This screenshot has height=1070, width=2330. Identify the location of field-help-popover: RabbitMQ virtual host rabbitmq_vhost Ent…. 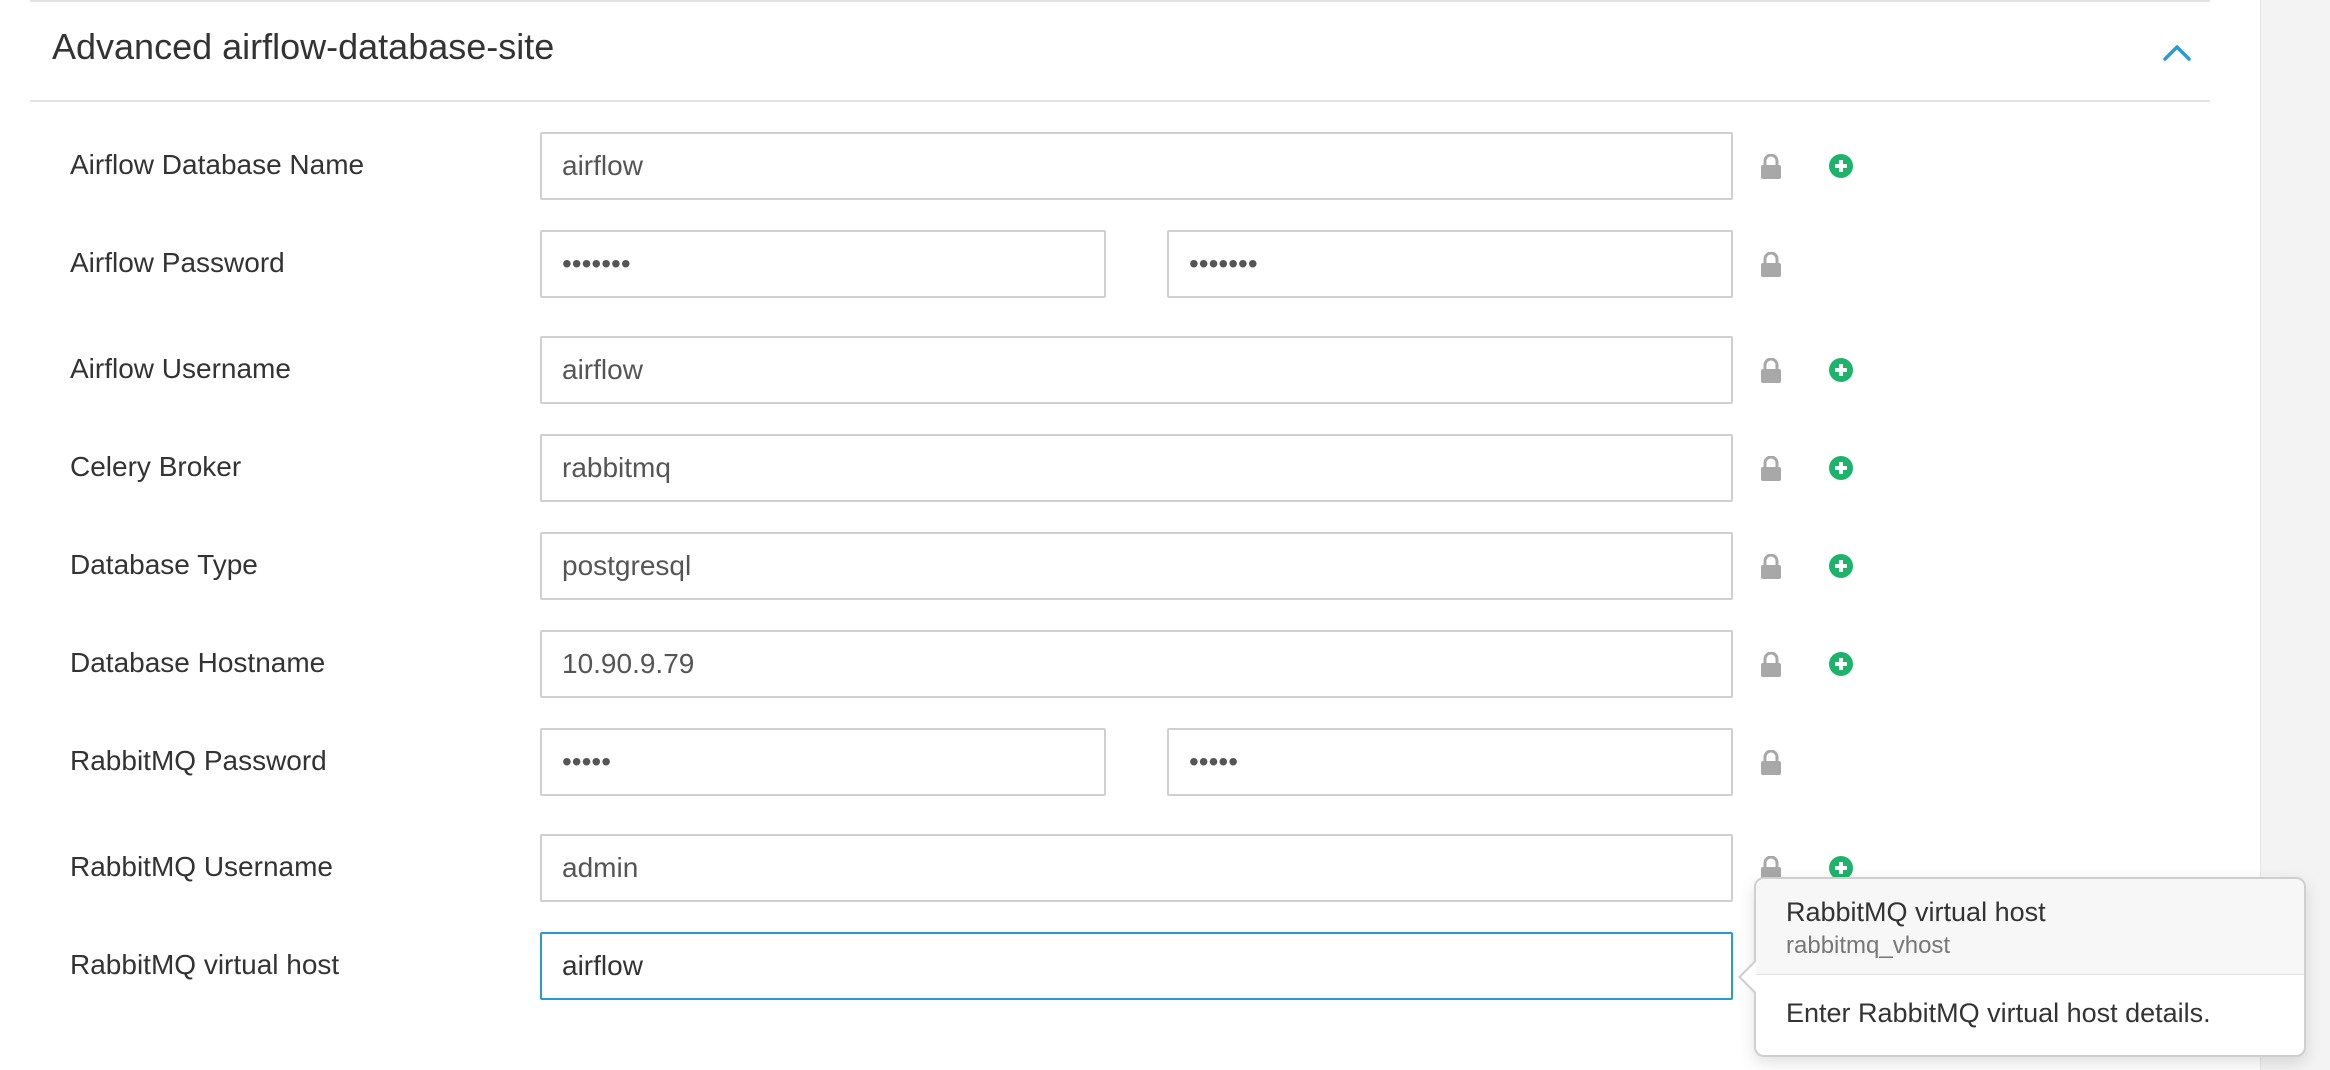
(2022, 967).